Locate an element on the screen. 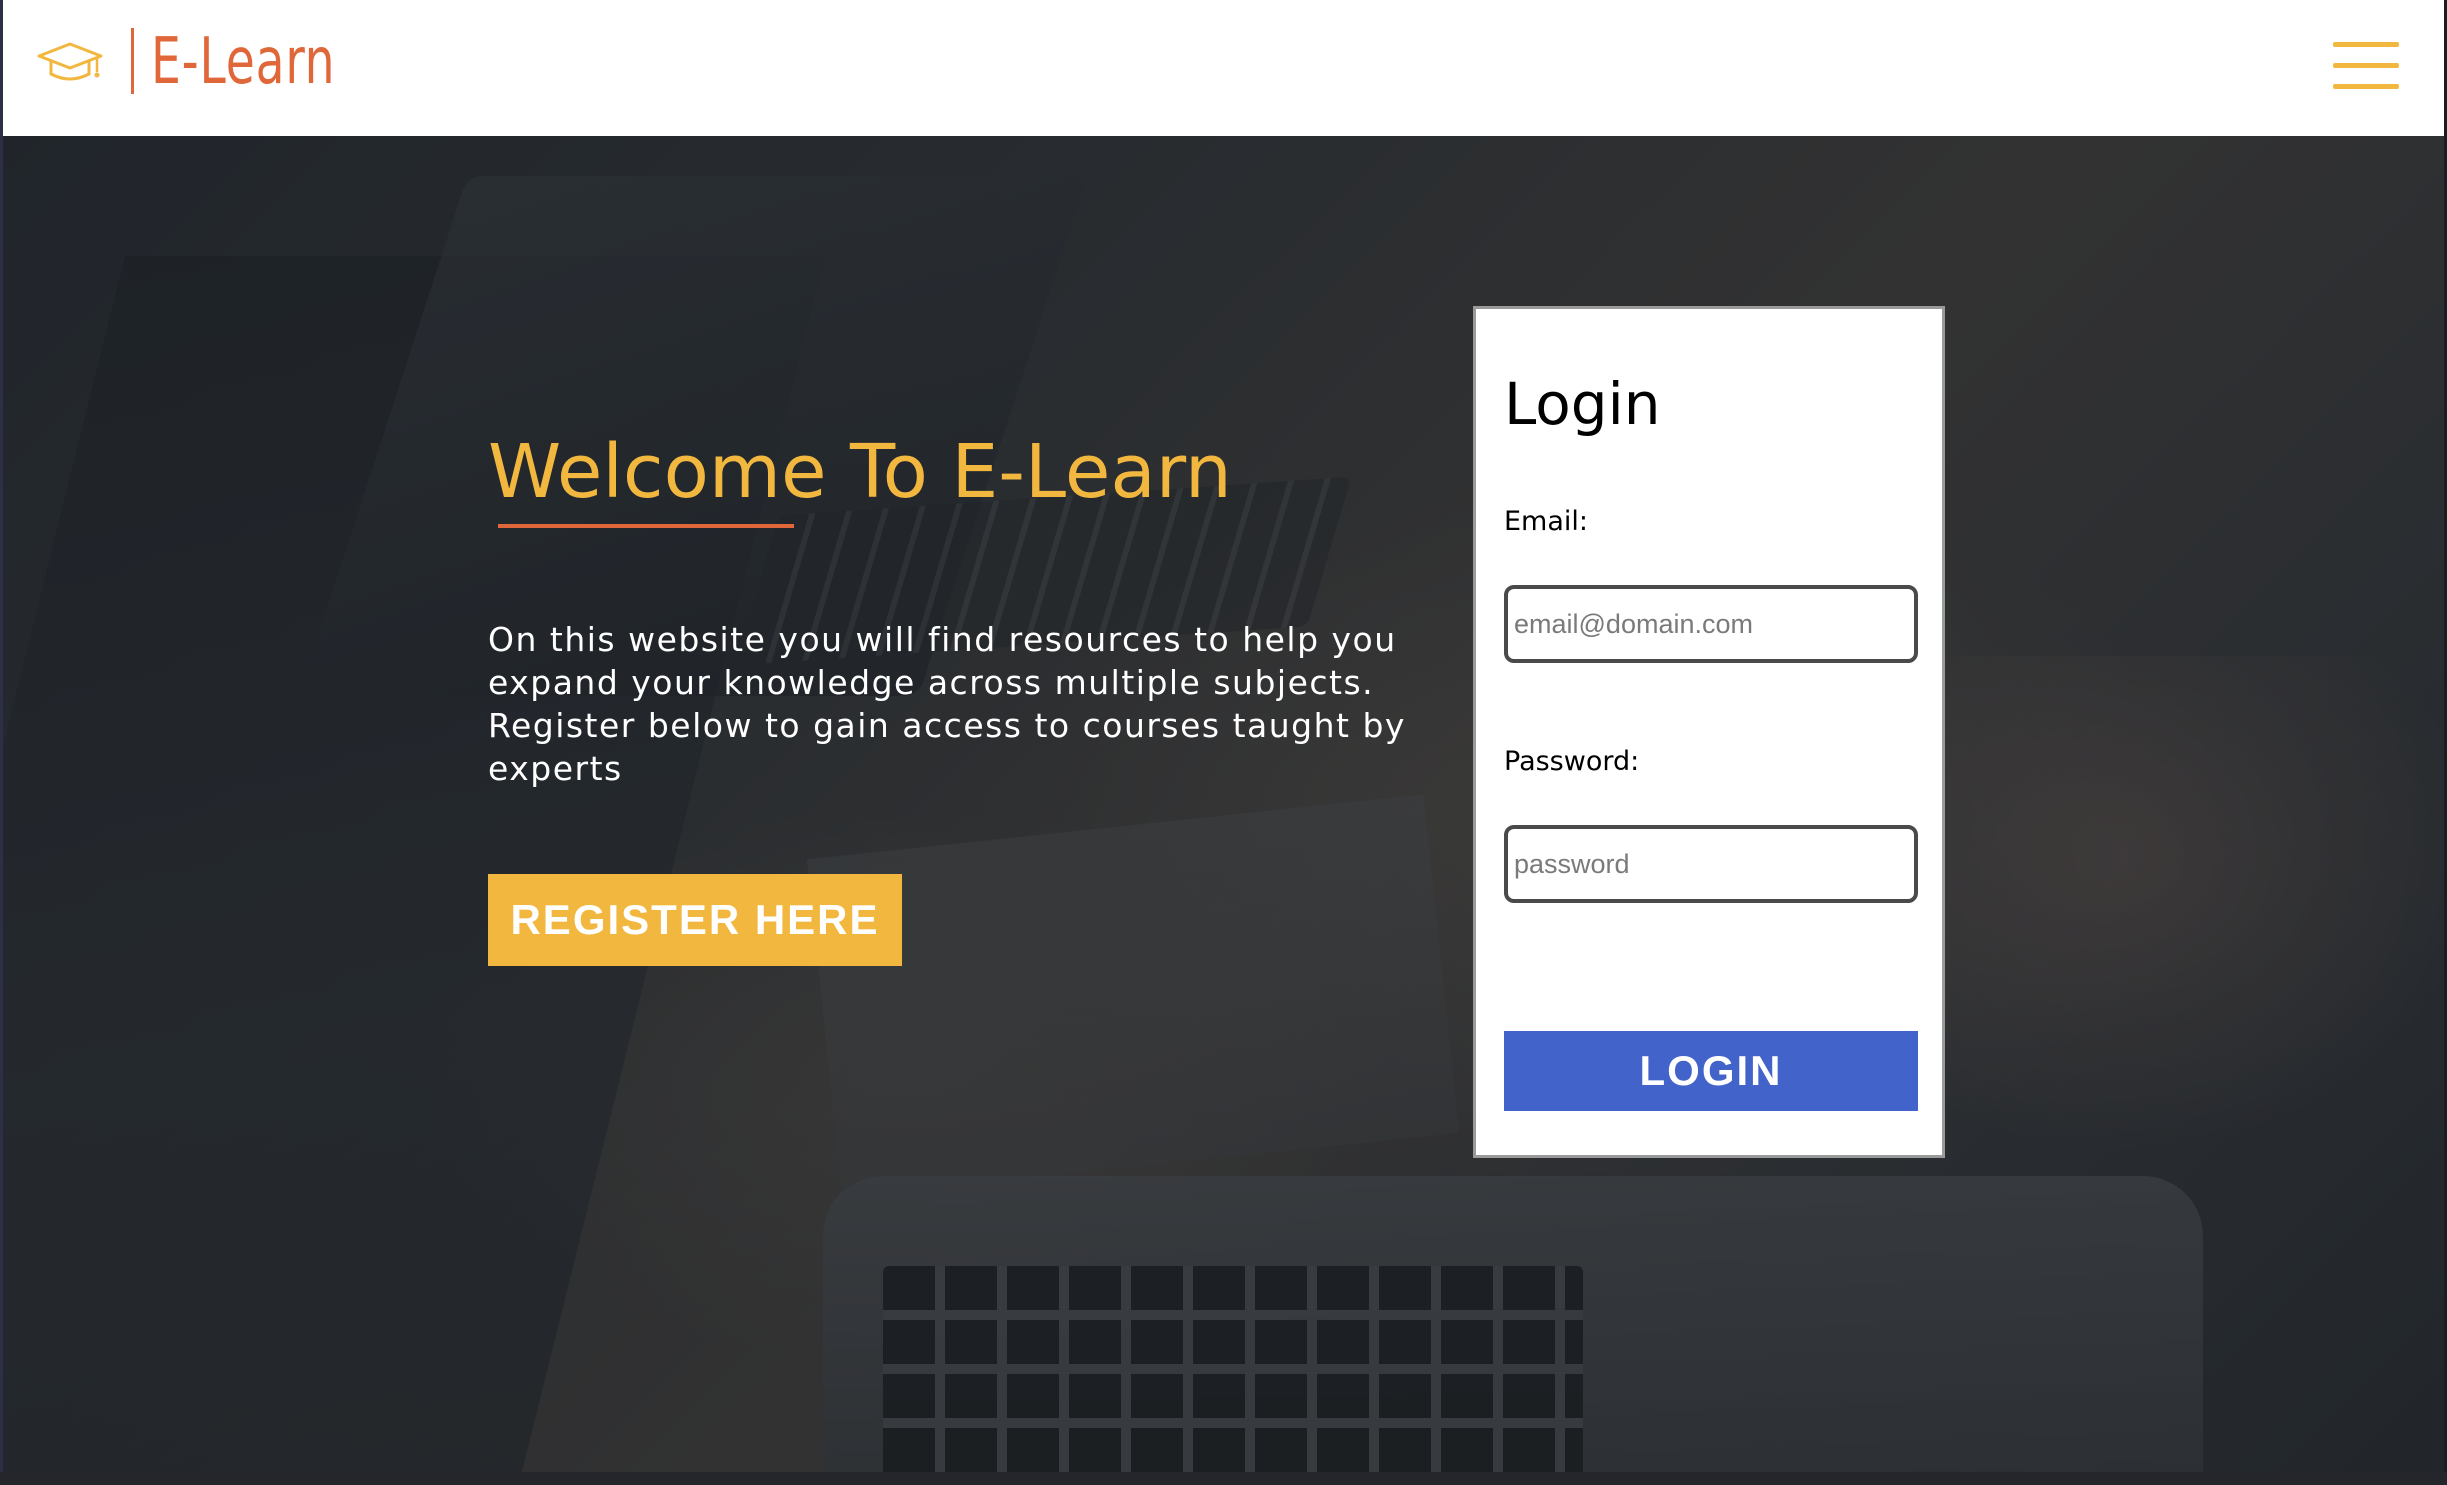  password-field is located at coordinates (1711, 864).